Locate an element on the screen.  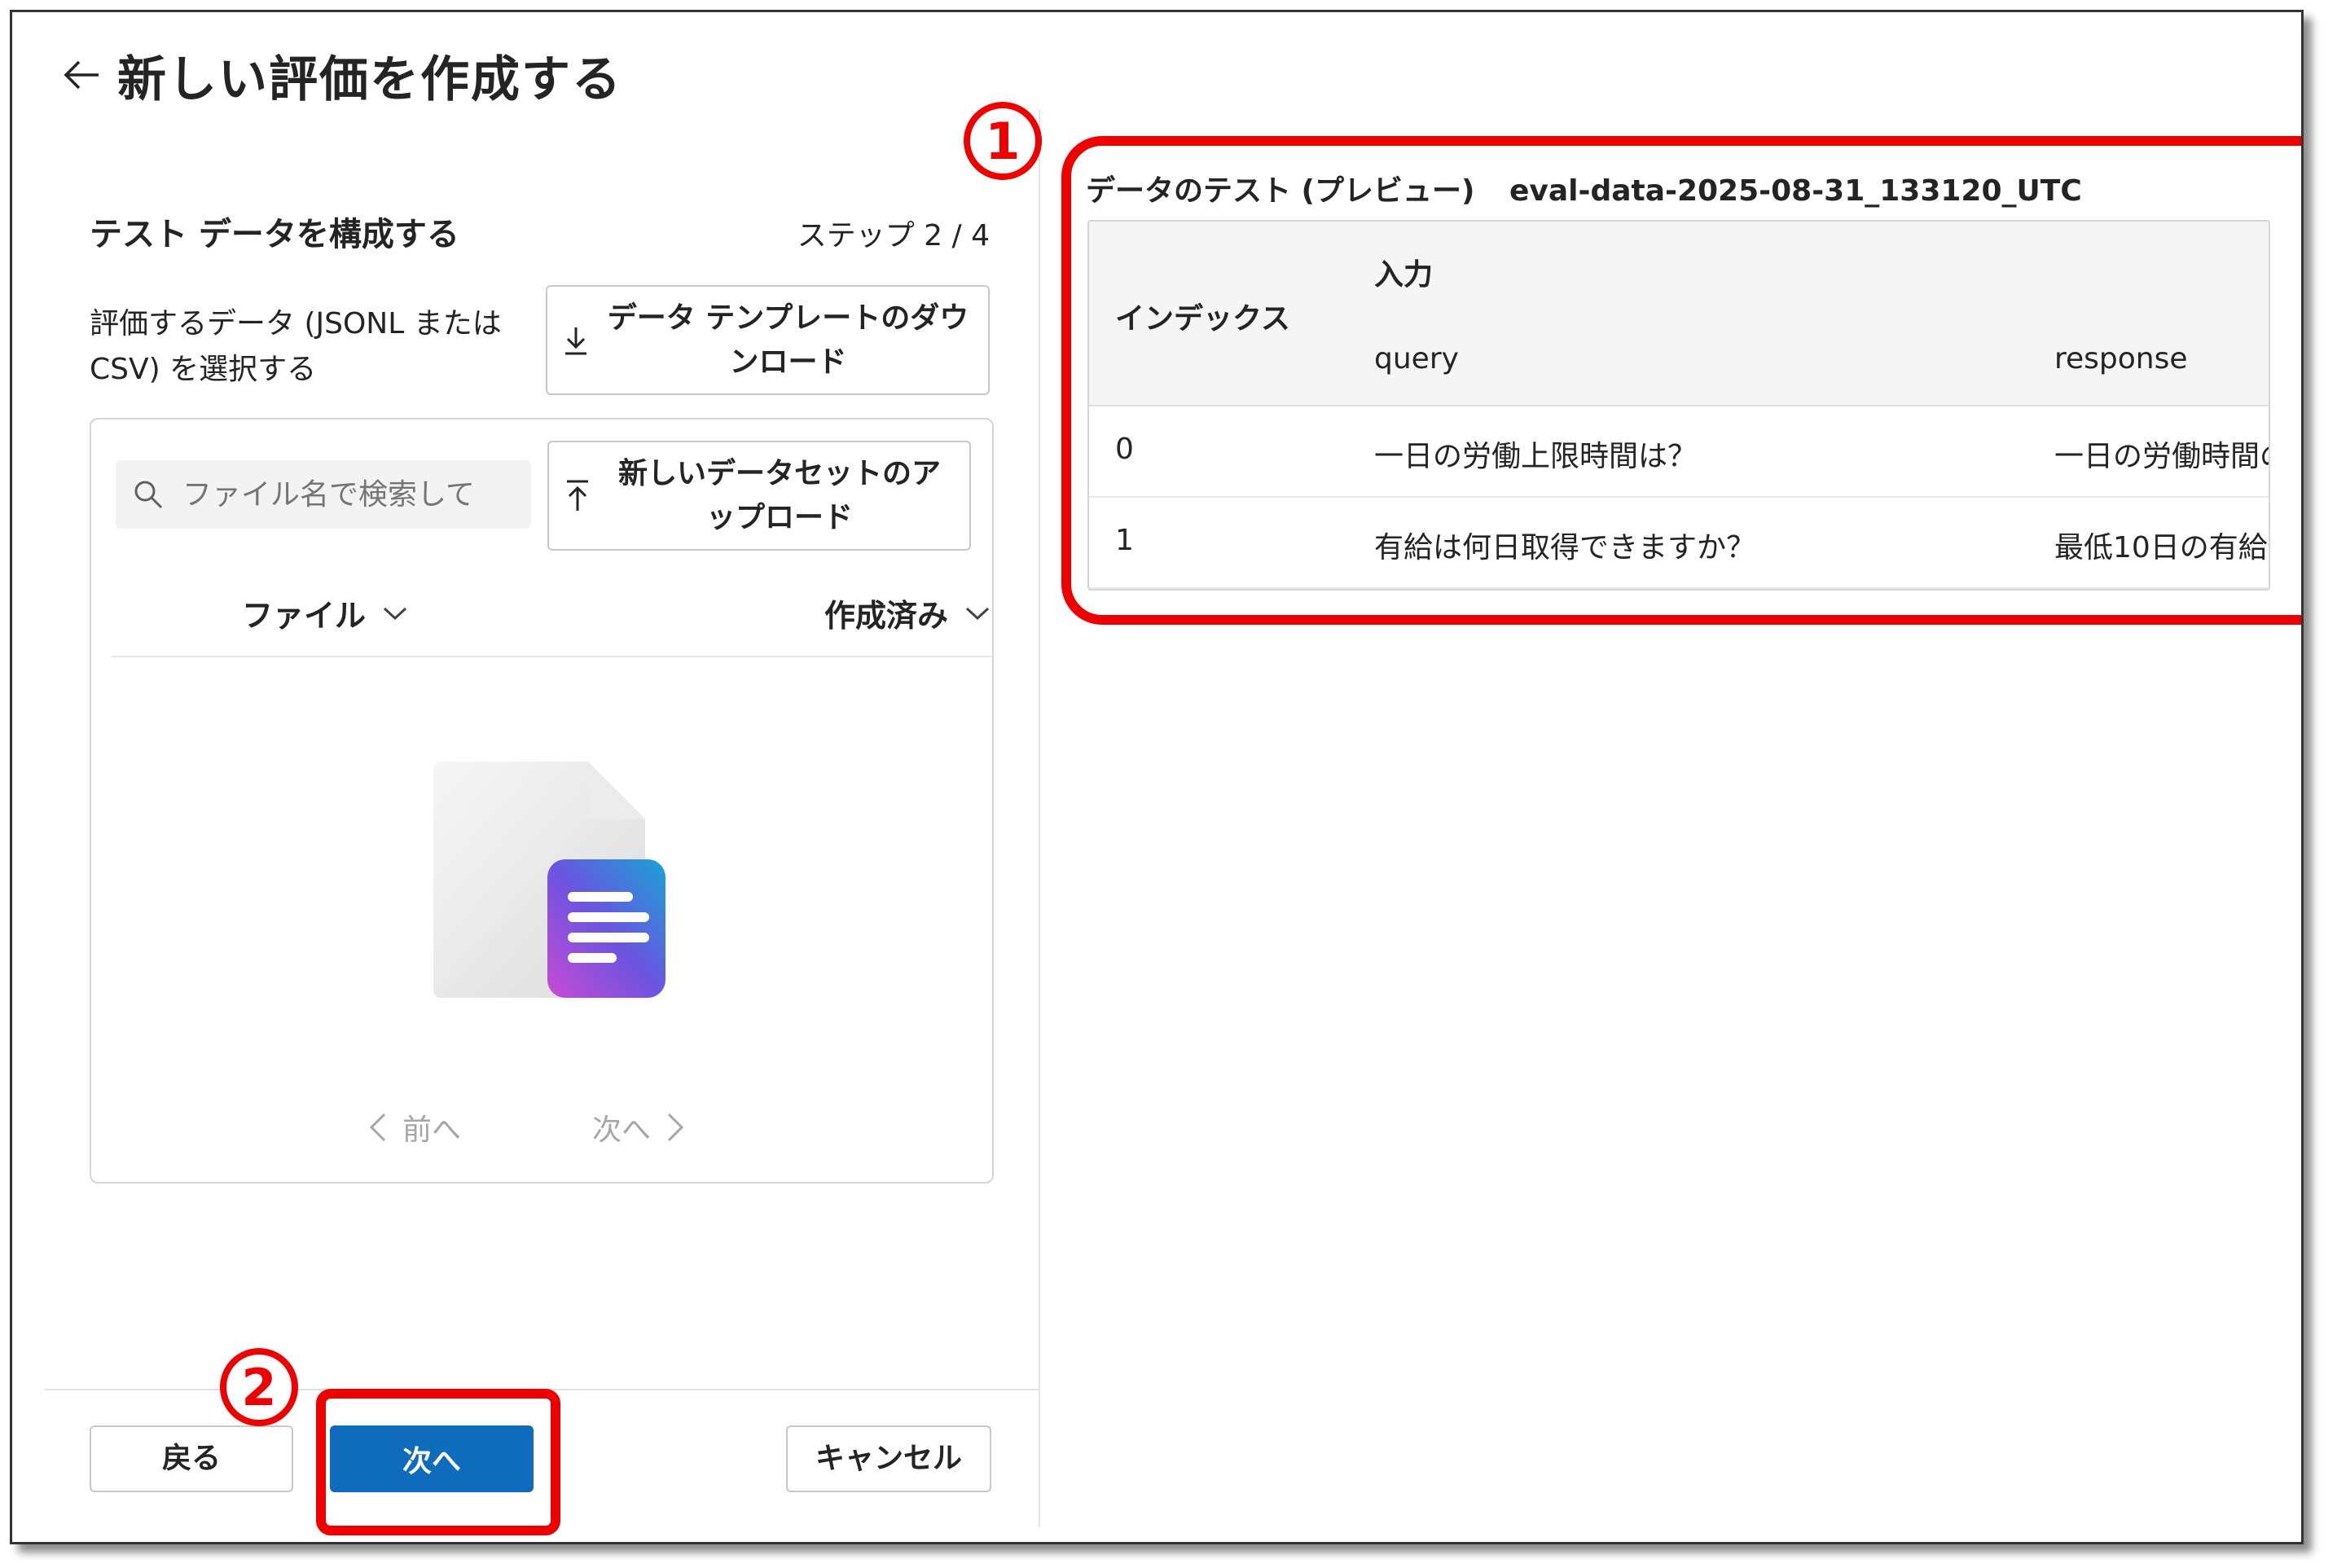
column-divider is located at coordinates (552, 656).